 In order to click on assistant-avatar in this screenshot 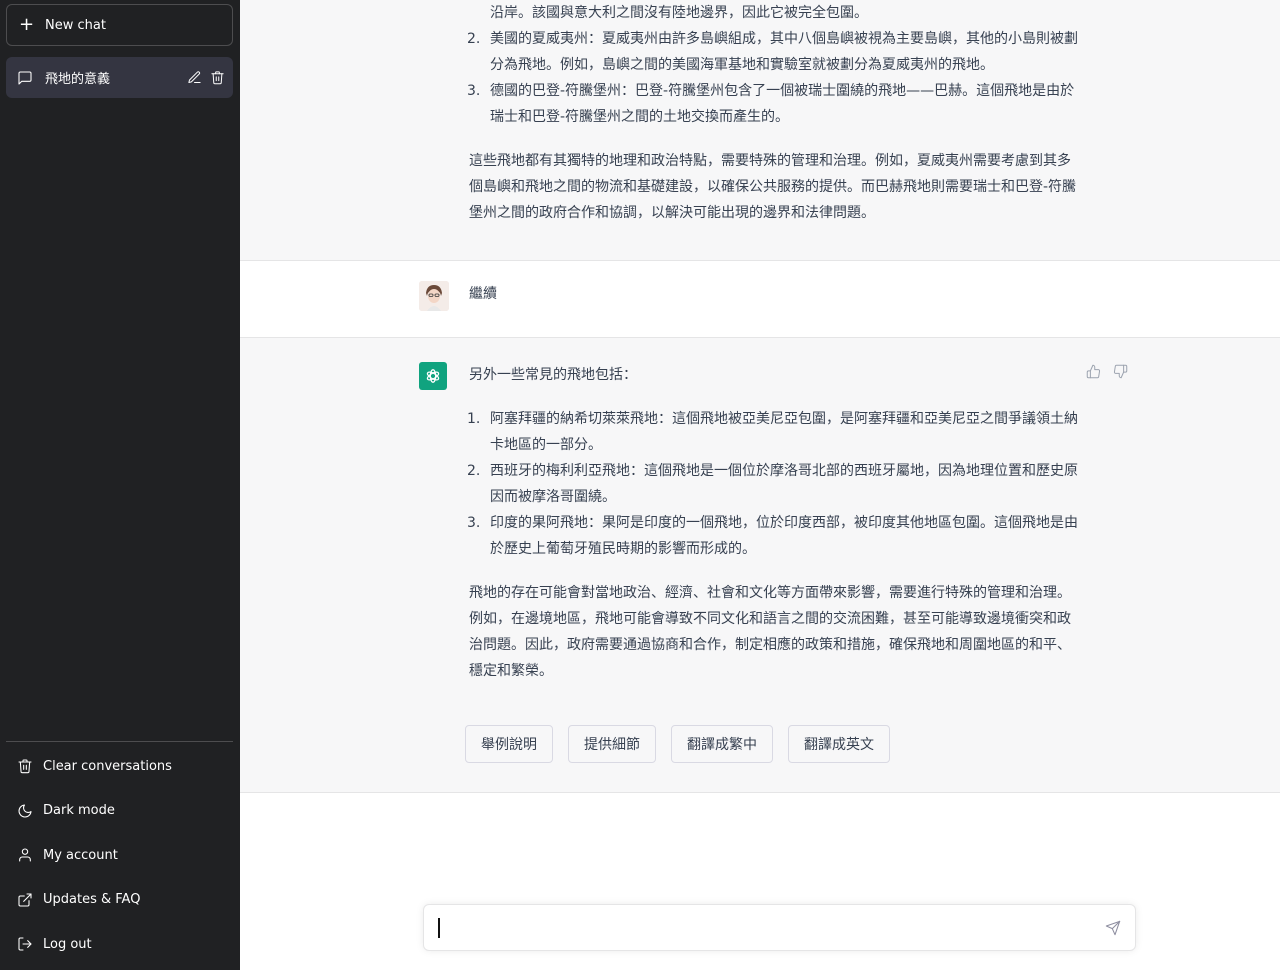, I will do `click(433, 376)`.